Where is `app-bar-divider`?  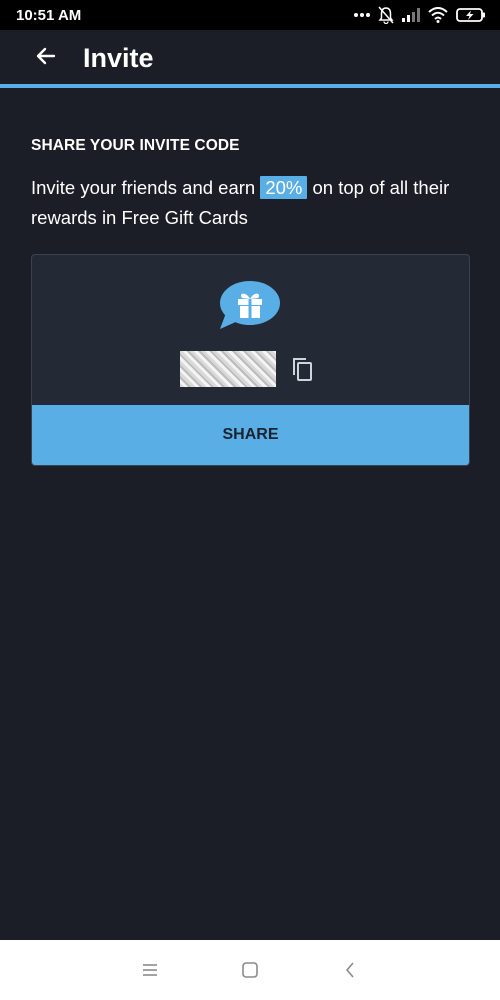
app-bar-divider is located at coordinates (250, 86).